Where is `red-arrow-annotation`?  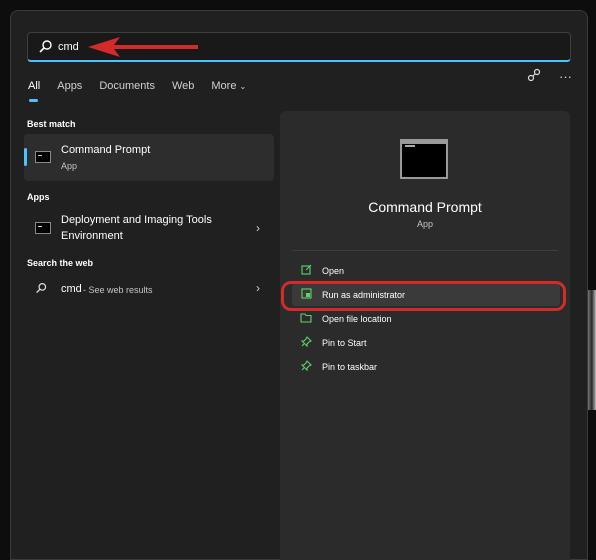
red-arrow-annotation is located at coordinates (143, 47).